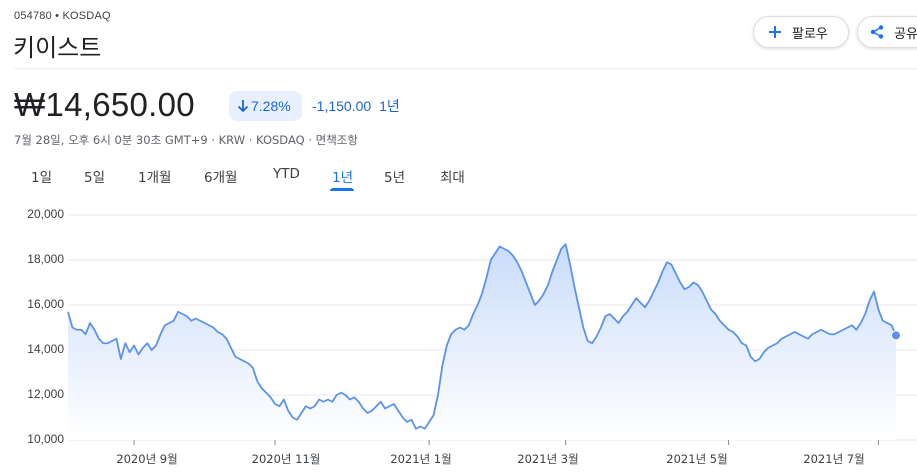 The image size is (917, 472). Describe the element at coordinates (896, 335) in the screenshot. I see `last-price-point` at that location.